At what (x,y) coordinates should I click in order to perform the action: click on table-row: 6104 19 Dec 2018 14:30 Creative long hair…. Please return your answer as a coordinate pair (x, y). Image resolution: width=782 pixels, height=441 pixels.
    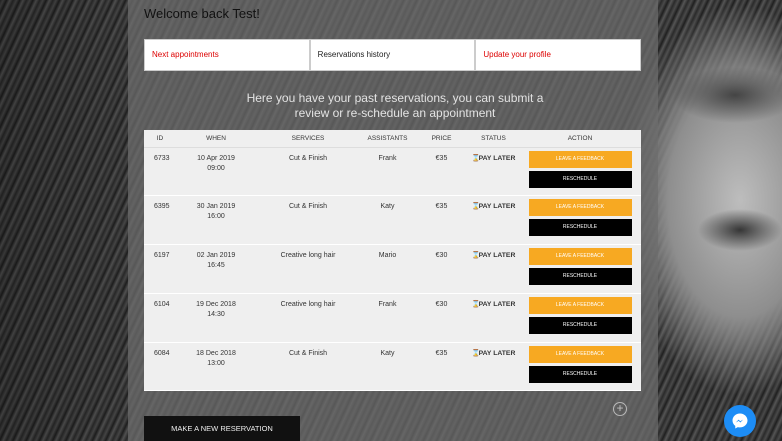
    Looking at the image, I should click on (392, 318).